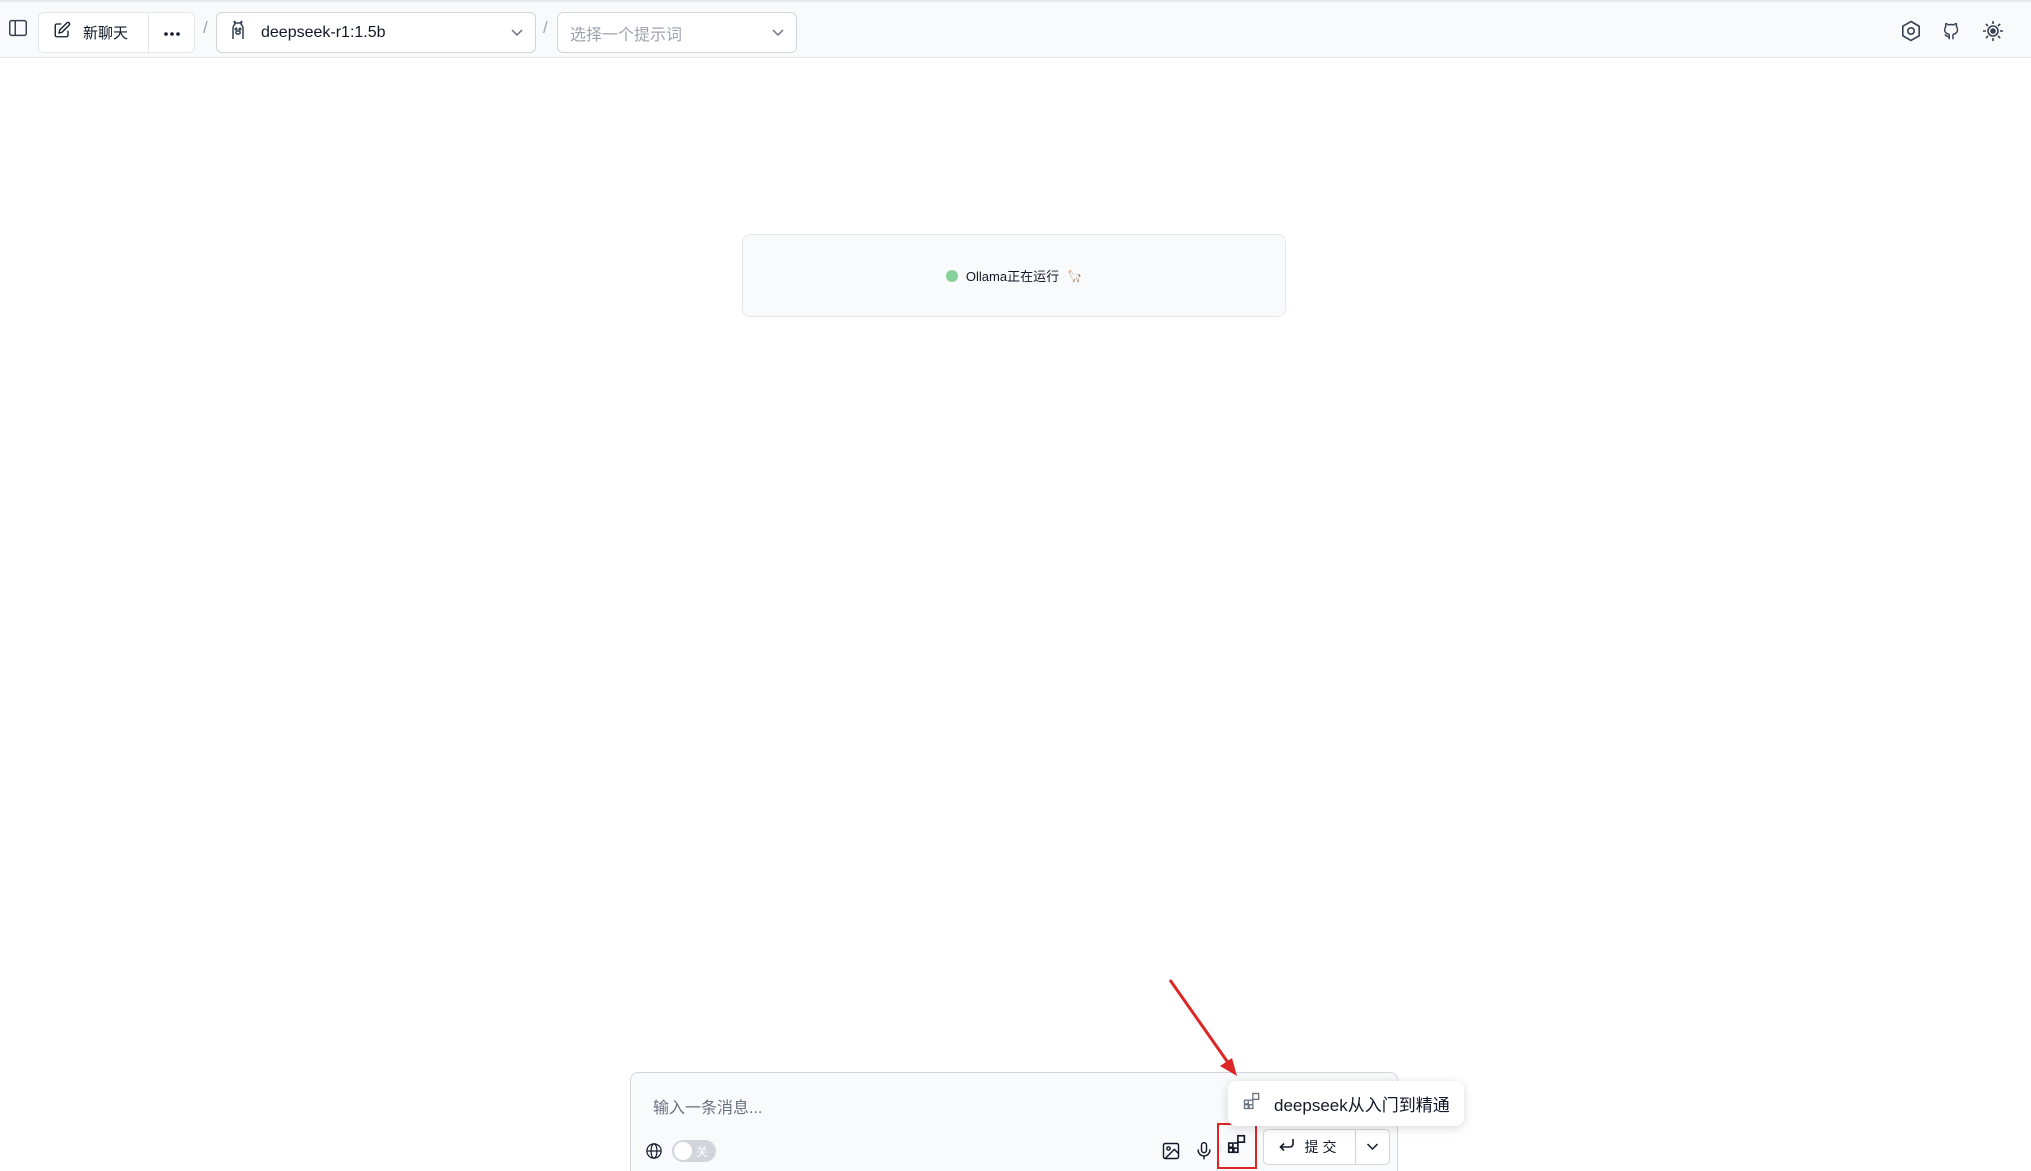 The width and height of the screenshot is (2031, 1171). I want to click on github-icon, so click(1952, 31).